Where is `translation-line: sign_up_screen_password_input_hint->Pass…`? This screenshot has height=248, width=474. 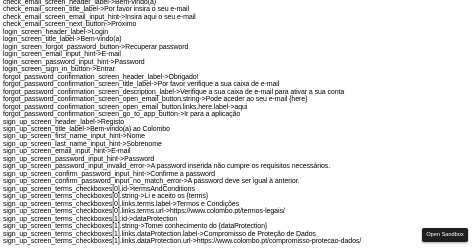 translation-line: sign_up_screen_password_input_hint->Pass… is located at coordinates (79, 159).